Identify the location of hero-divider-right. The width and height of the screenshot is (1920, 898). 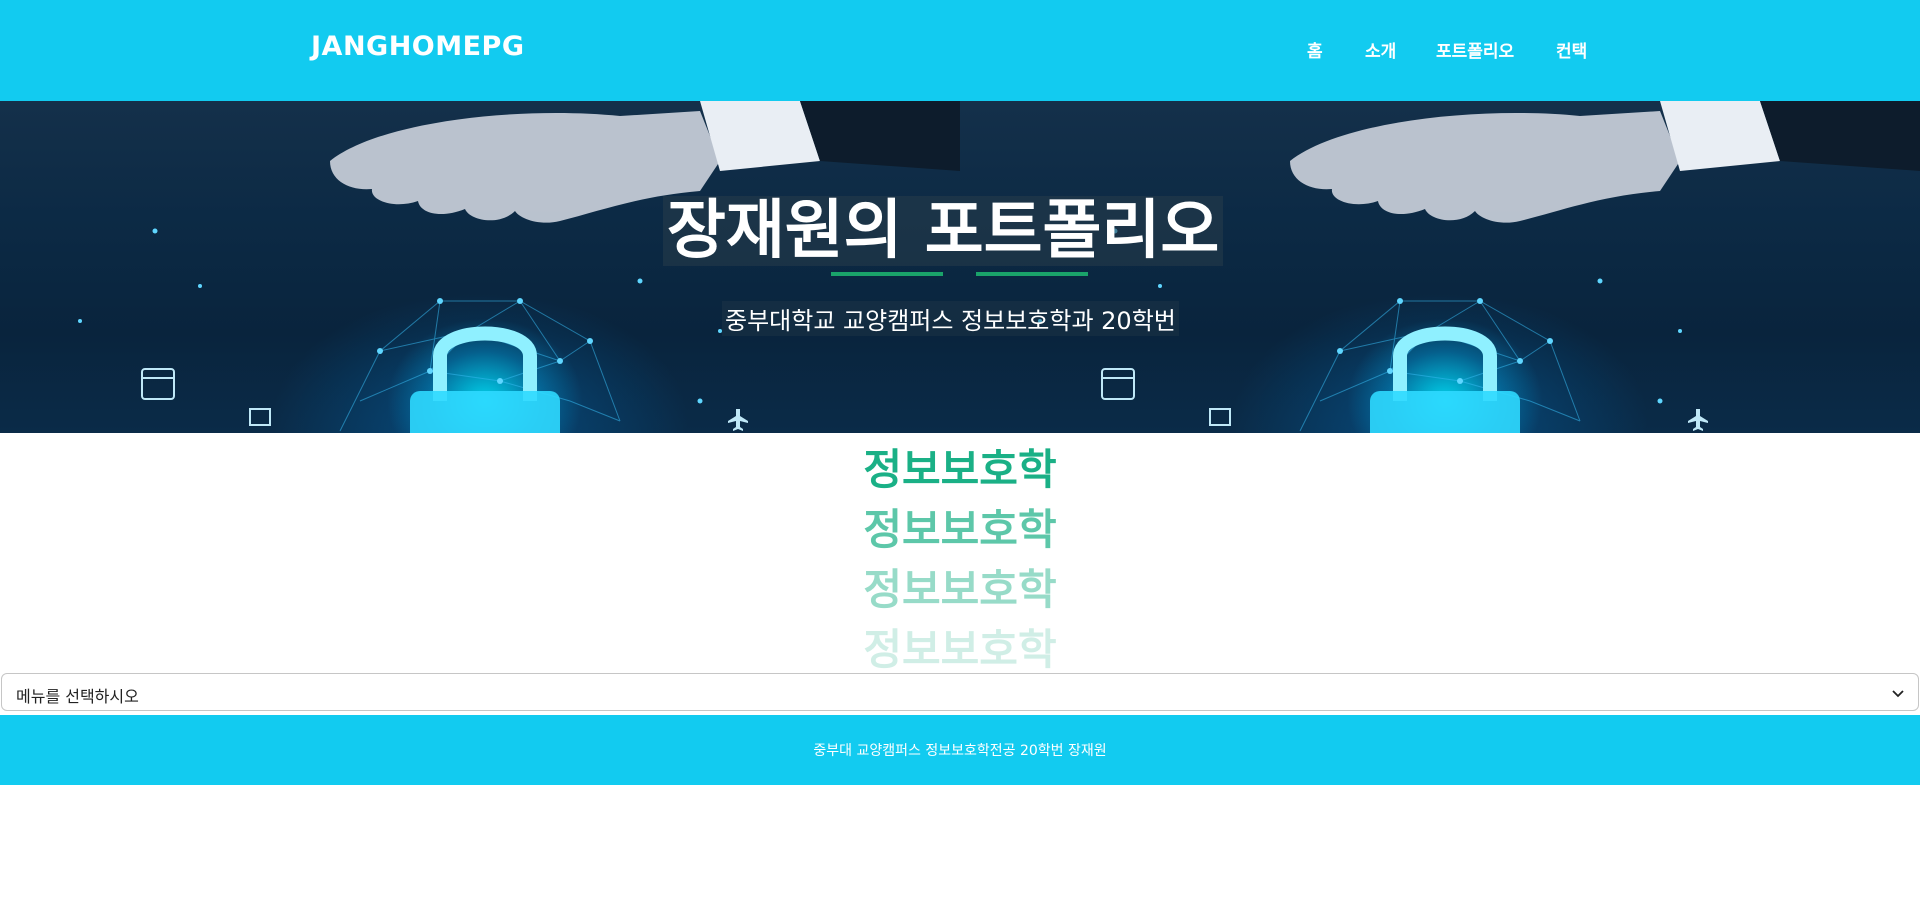
(1032, 274).